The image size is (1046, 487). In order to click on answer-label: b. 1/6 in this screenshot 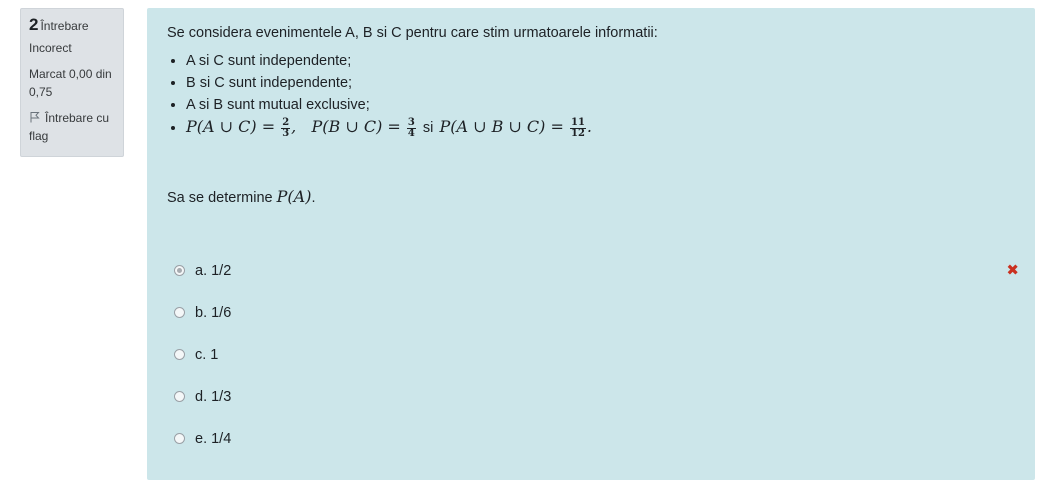, I will do `click(213, 313)`.